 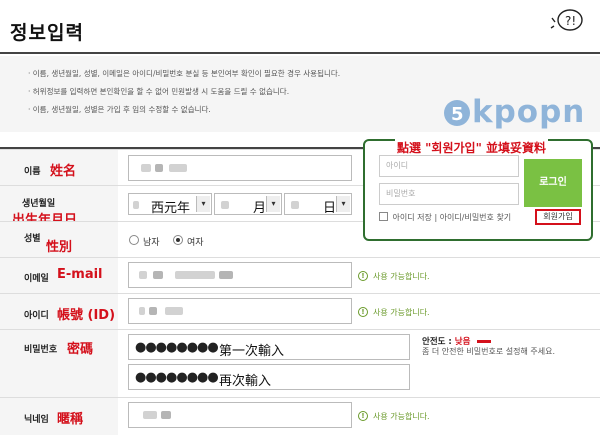 What do you see at coordinates (240, 415) in the screenshot?
I see `nickname-input` at bounding box center [240, 415].